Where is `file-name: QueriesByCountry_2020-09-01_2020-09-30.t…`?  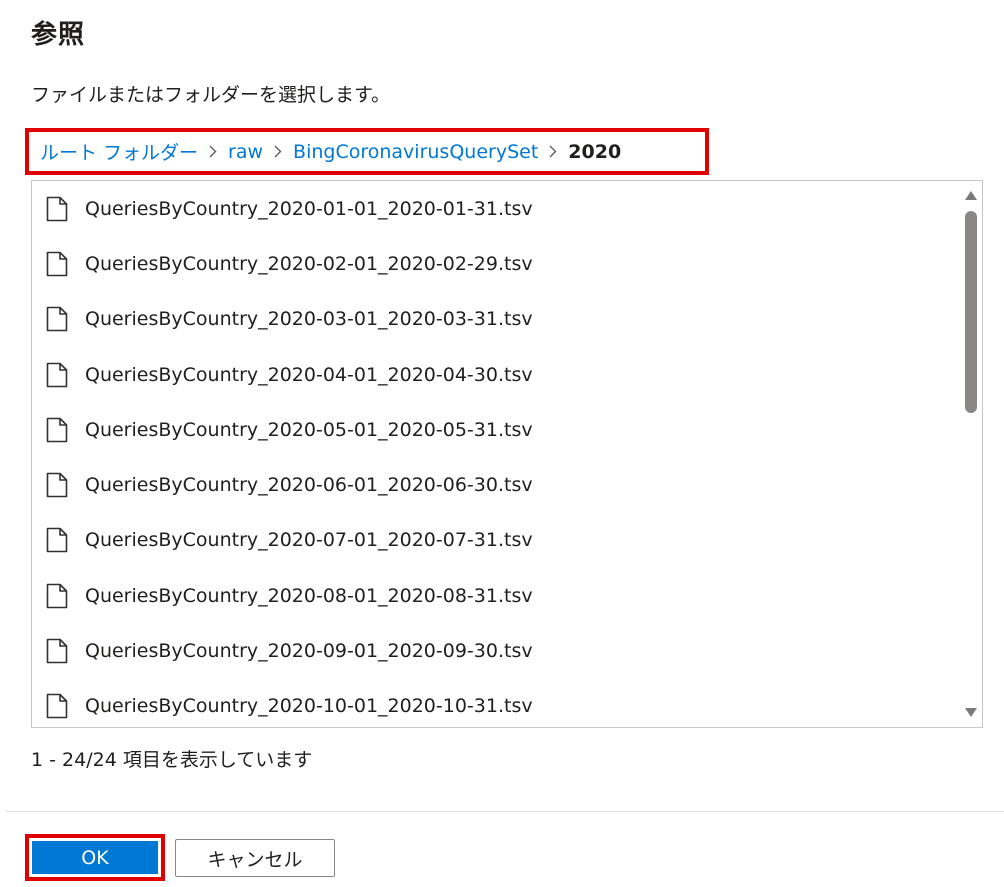
file-name: QueriesByCountry_2020-09-01_2020-09-30.t… is located at coordinates (309, 651).